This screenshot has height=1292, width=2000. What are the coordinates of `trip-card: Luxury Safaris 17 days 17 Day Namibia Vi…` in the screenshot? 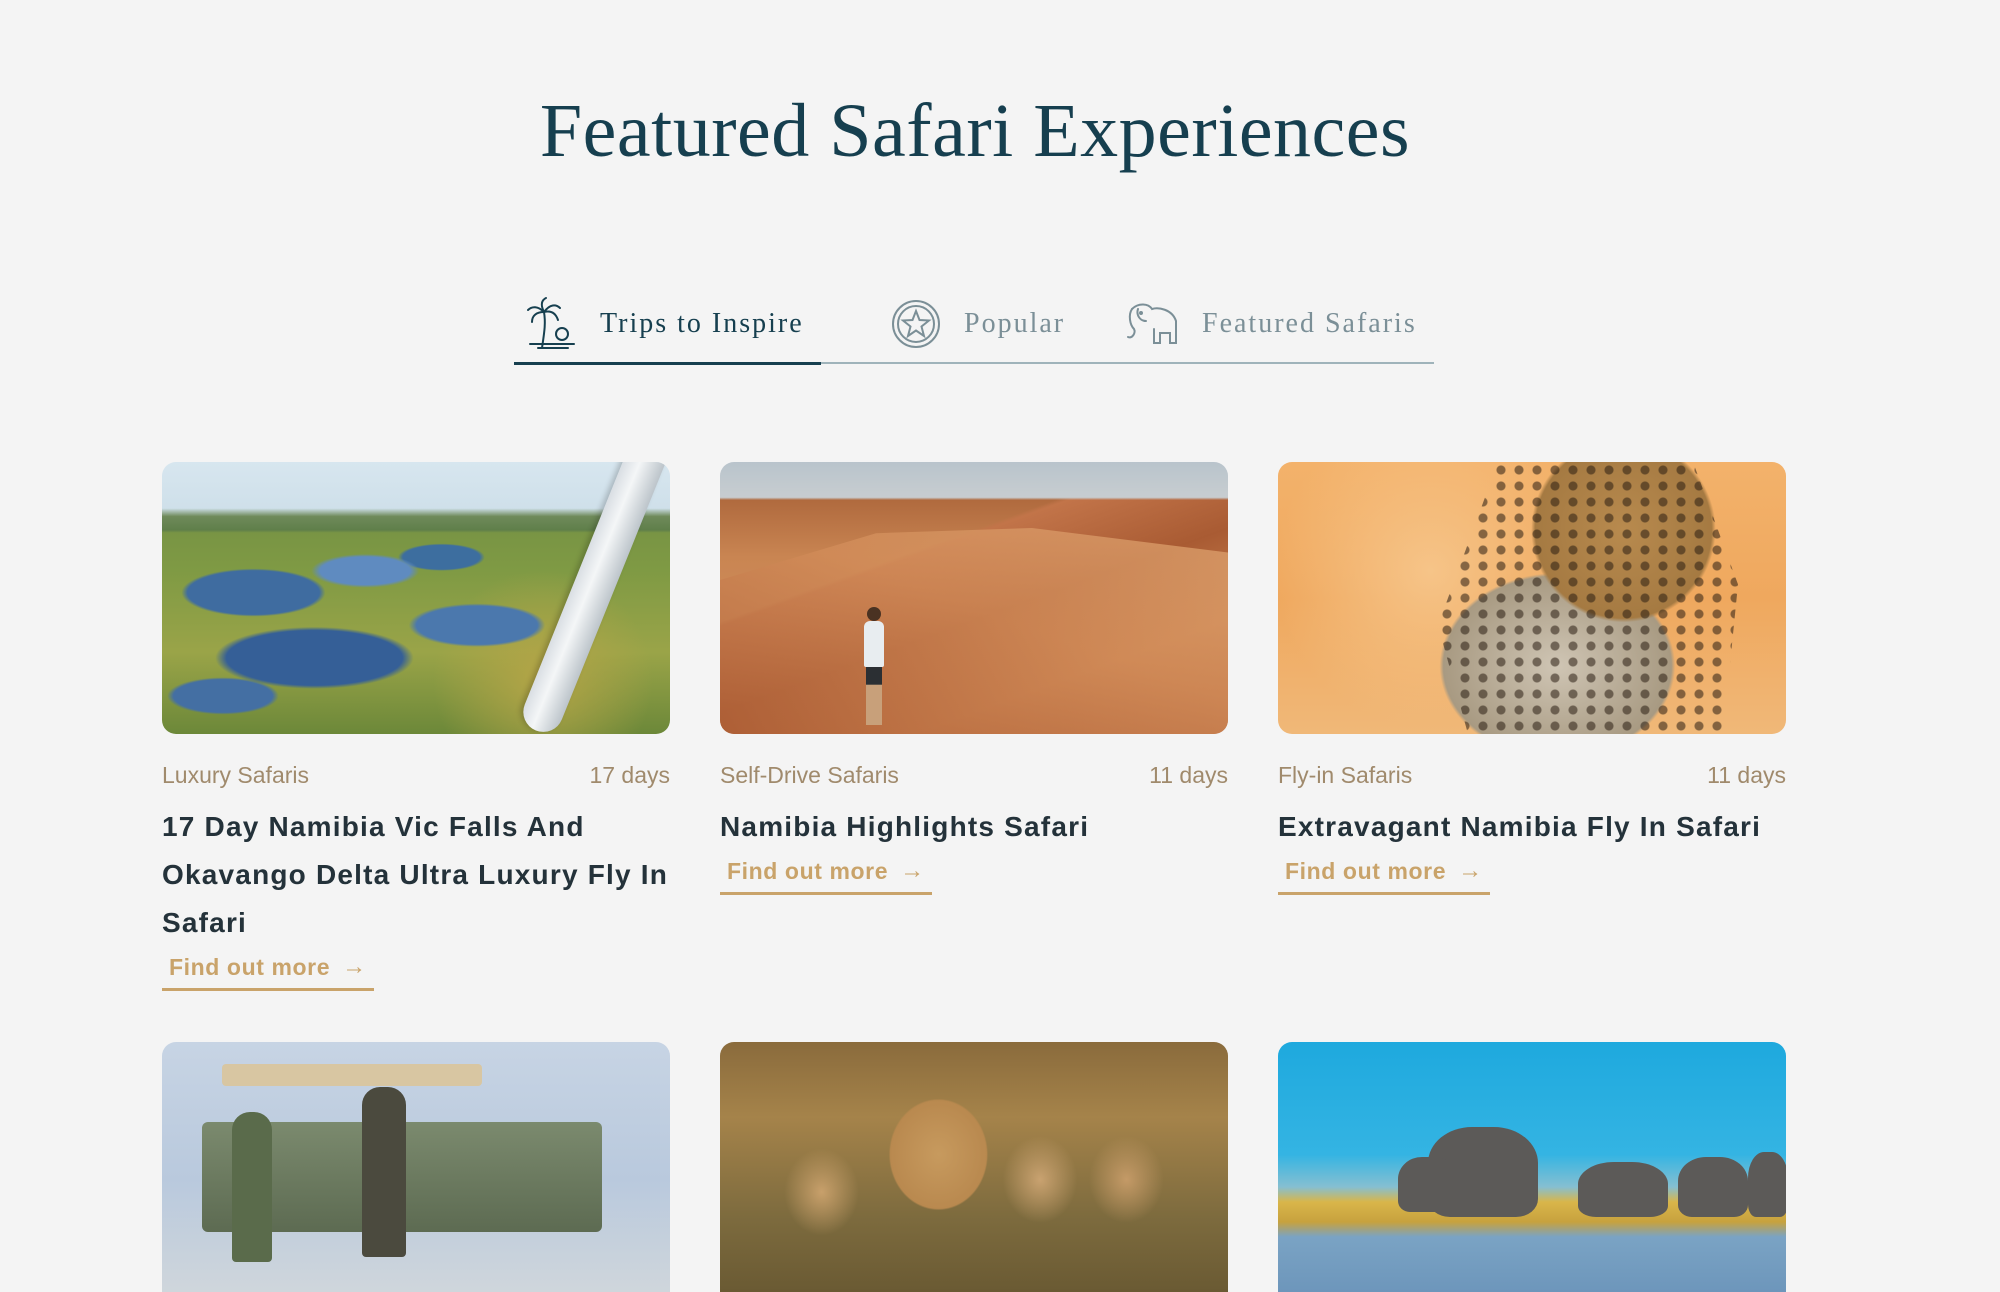 It's located at (416, 726).